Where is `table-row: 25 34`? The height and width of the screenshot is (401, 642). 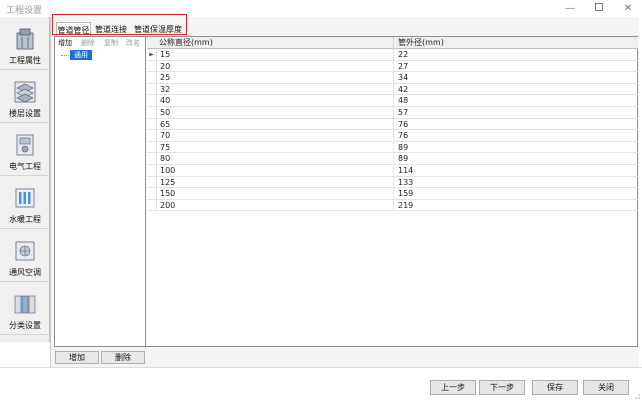 table-row: 25 34 is located at coordinates (392, 78).